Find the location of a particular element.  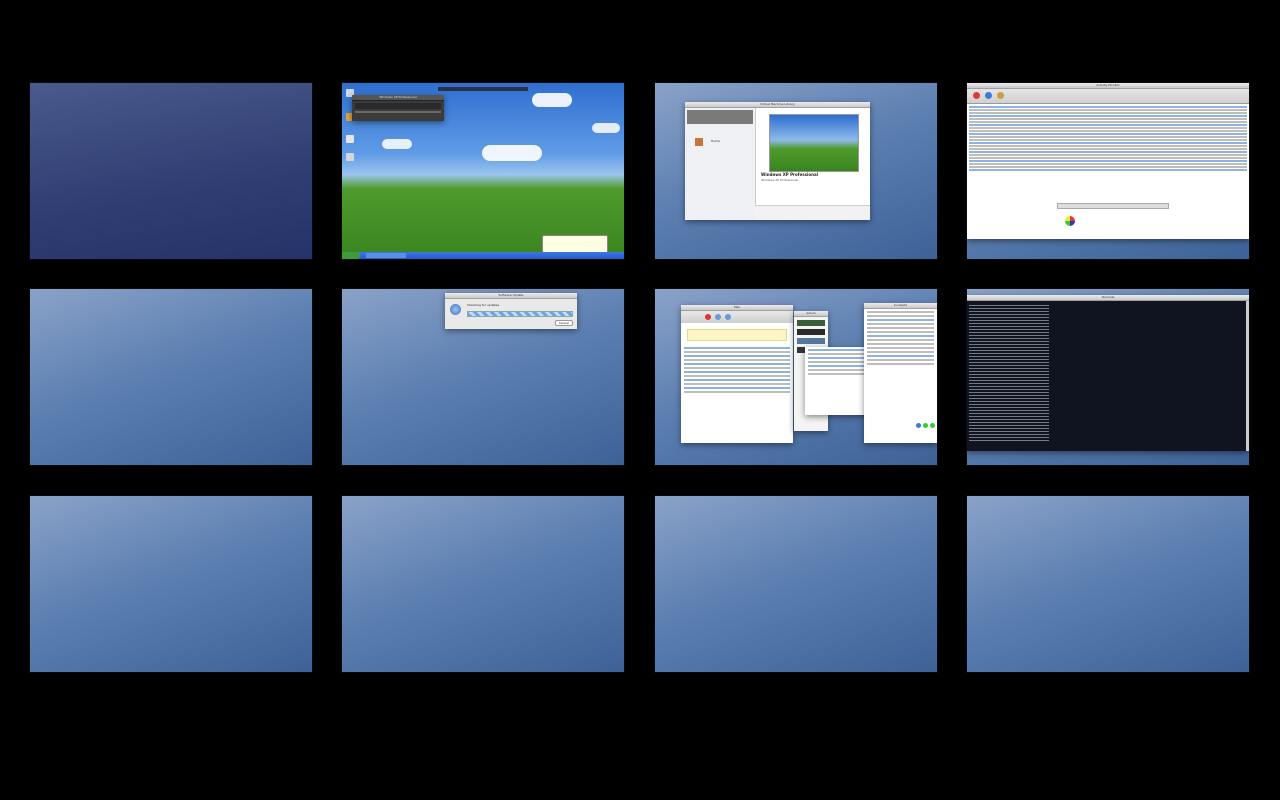

window-title: Software Update is located at coordinates (511, 296).